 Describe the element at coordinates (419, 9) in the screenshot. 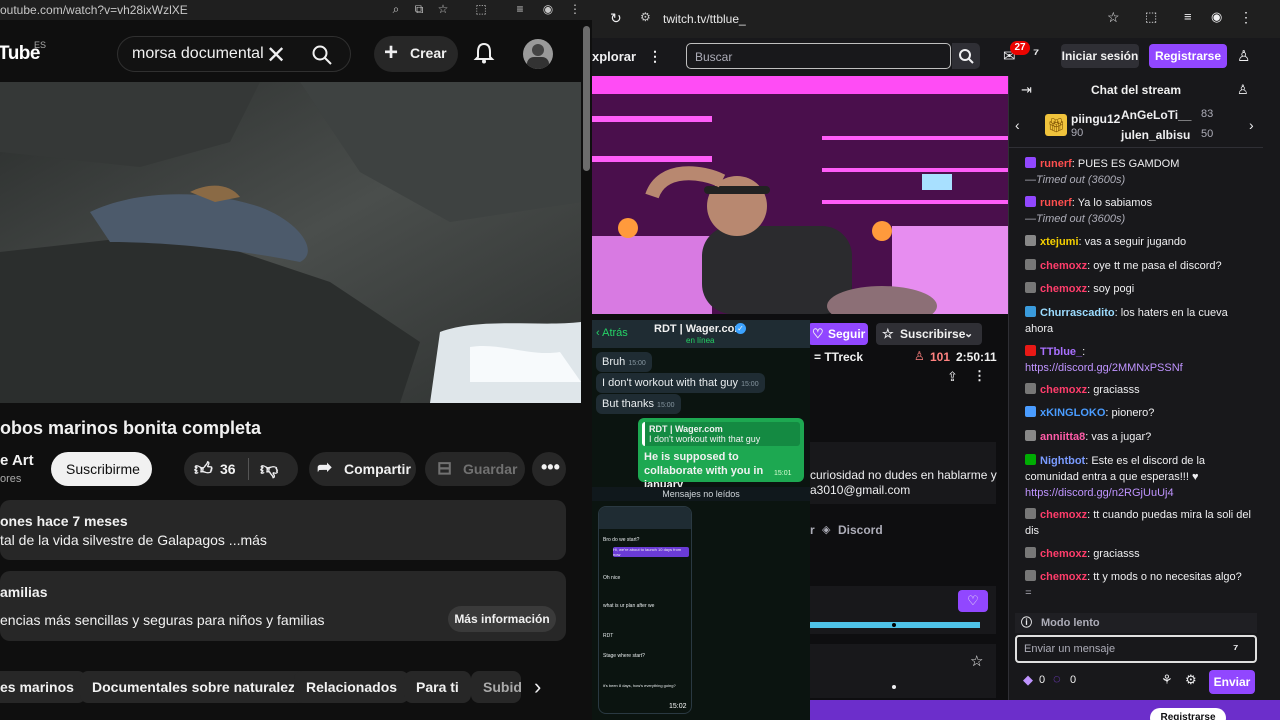

I see `cast-icon: ⧉` at that location.